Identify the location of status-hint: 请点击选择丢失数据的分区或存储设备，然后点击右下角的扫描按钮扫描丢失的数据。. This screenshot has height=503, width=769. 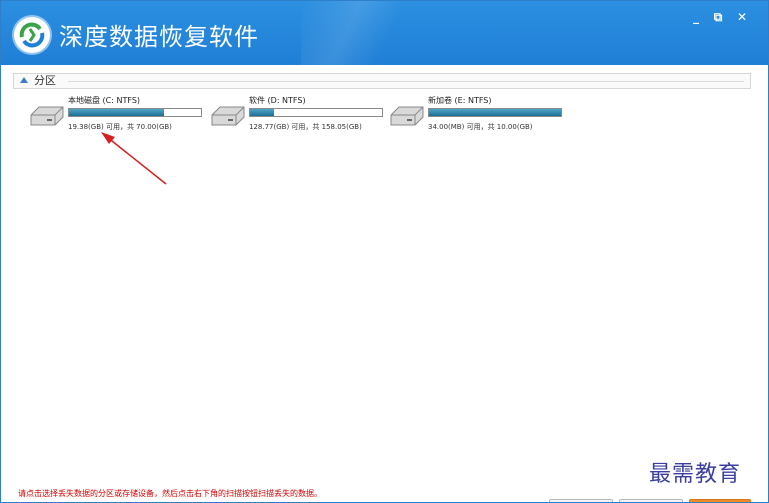
(170, 493).